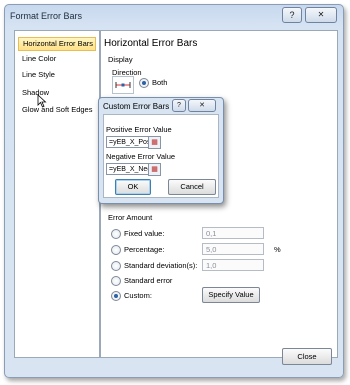  Describe the element at coordinates (123, 85) in the screenshot. I see `both-direction-icon` at that location.